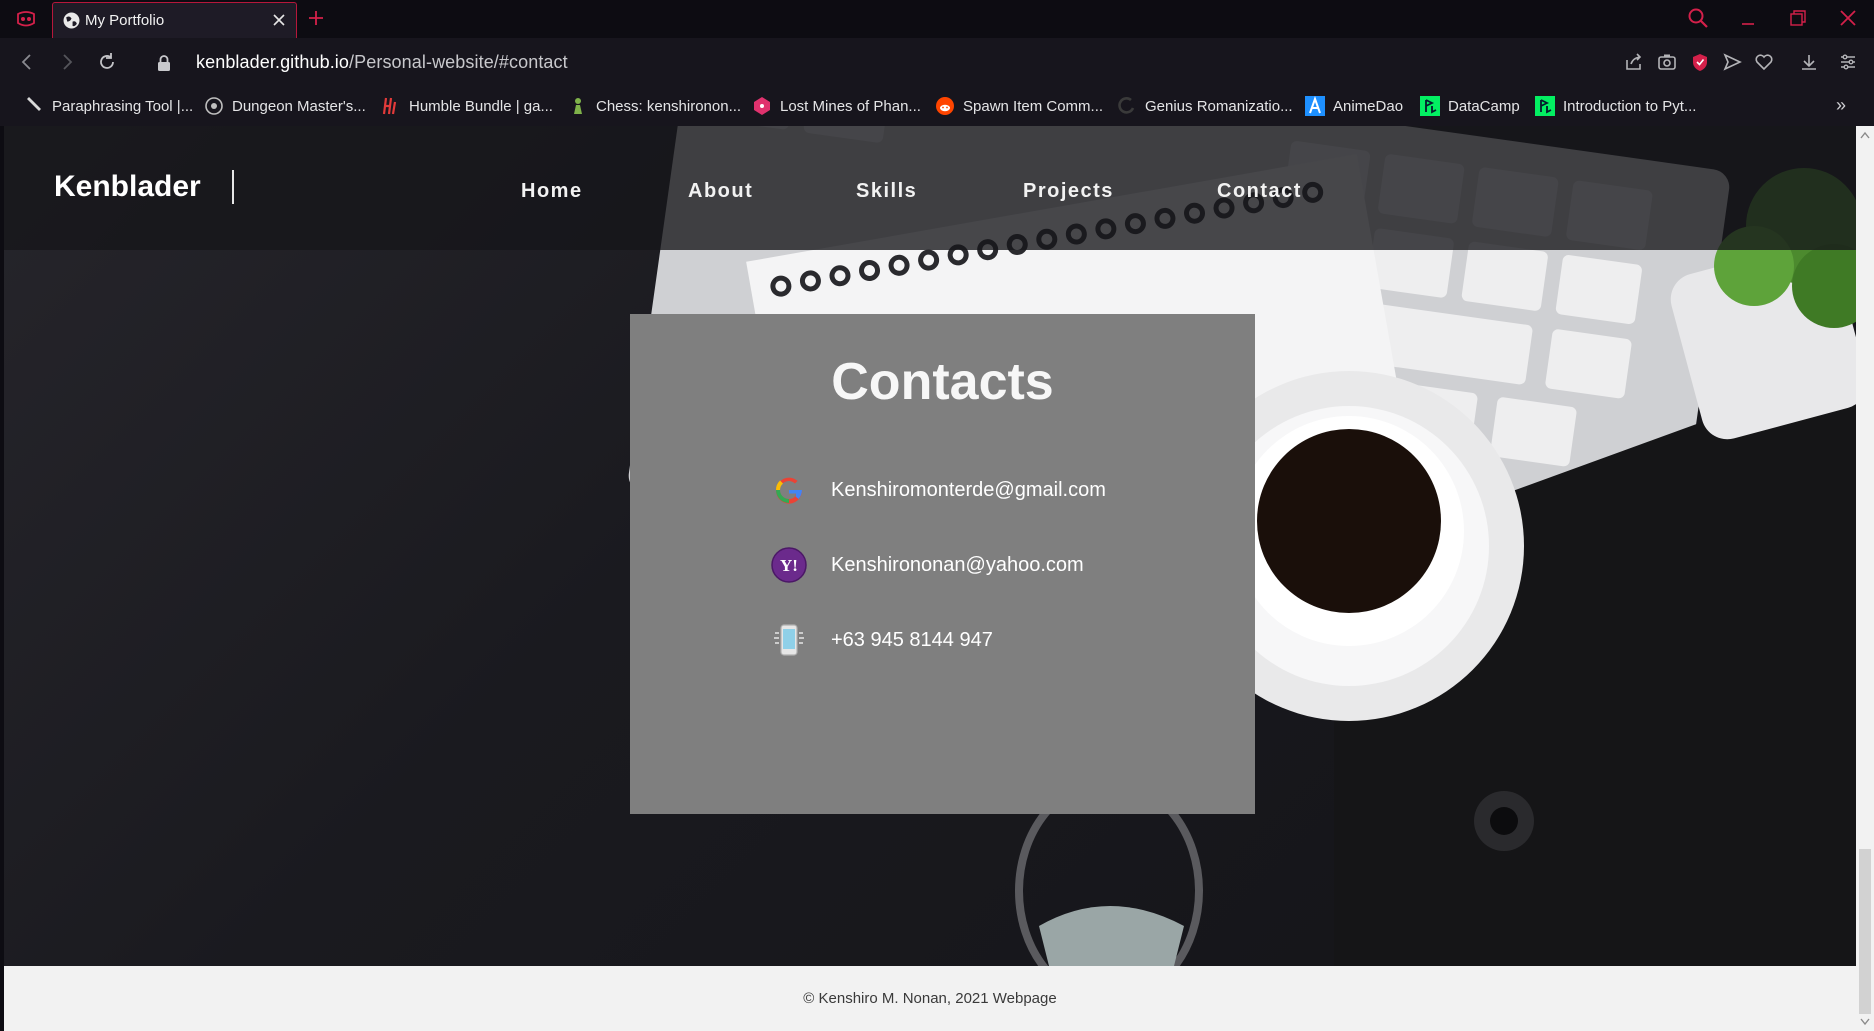 The image size is (1874, 1031). Describe the element at coordinates (1700, 62) in the screenshot. I see `adblock-shield-icon` at that location.